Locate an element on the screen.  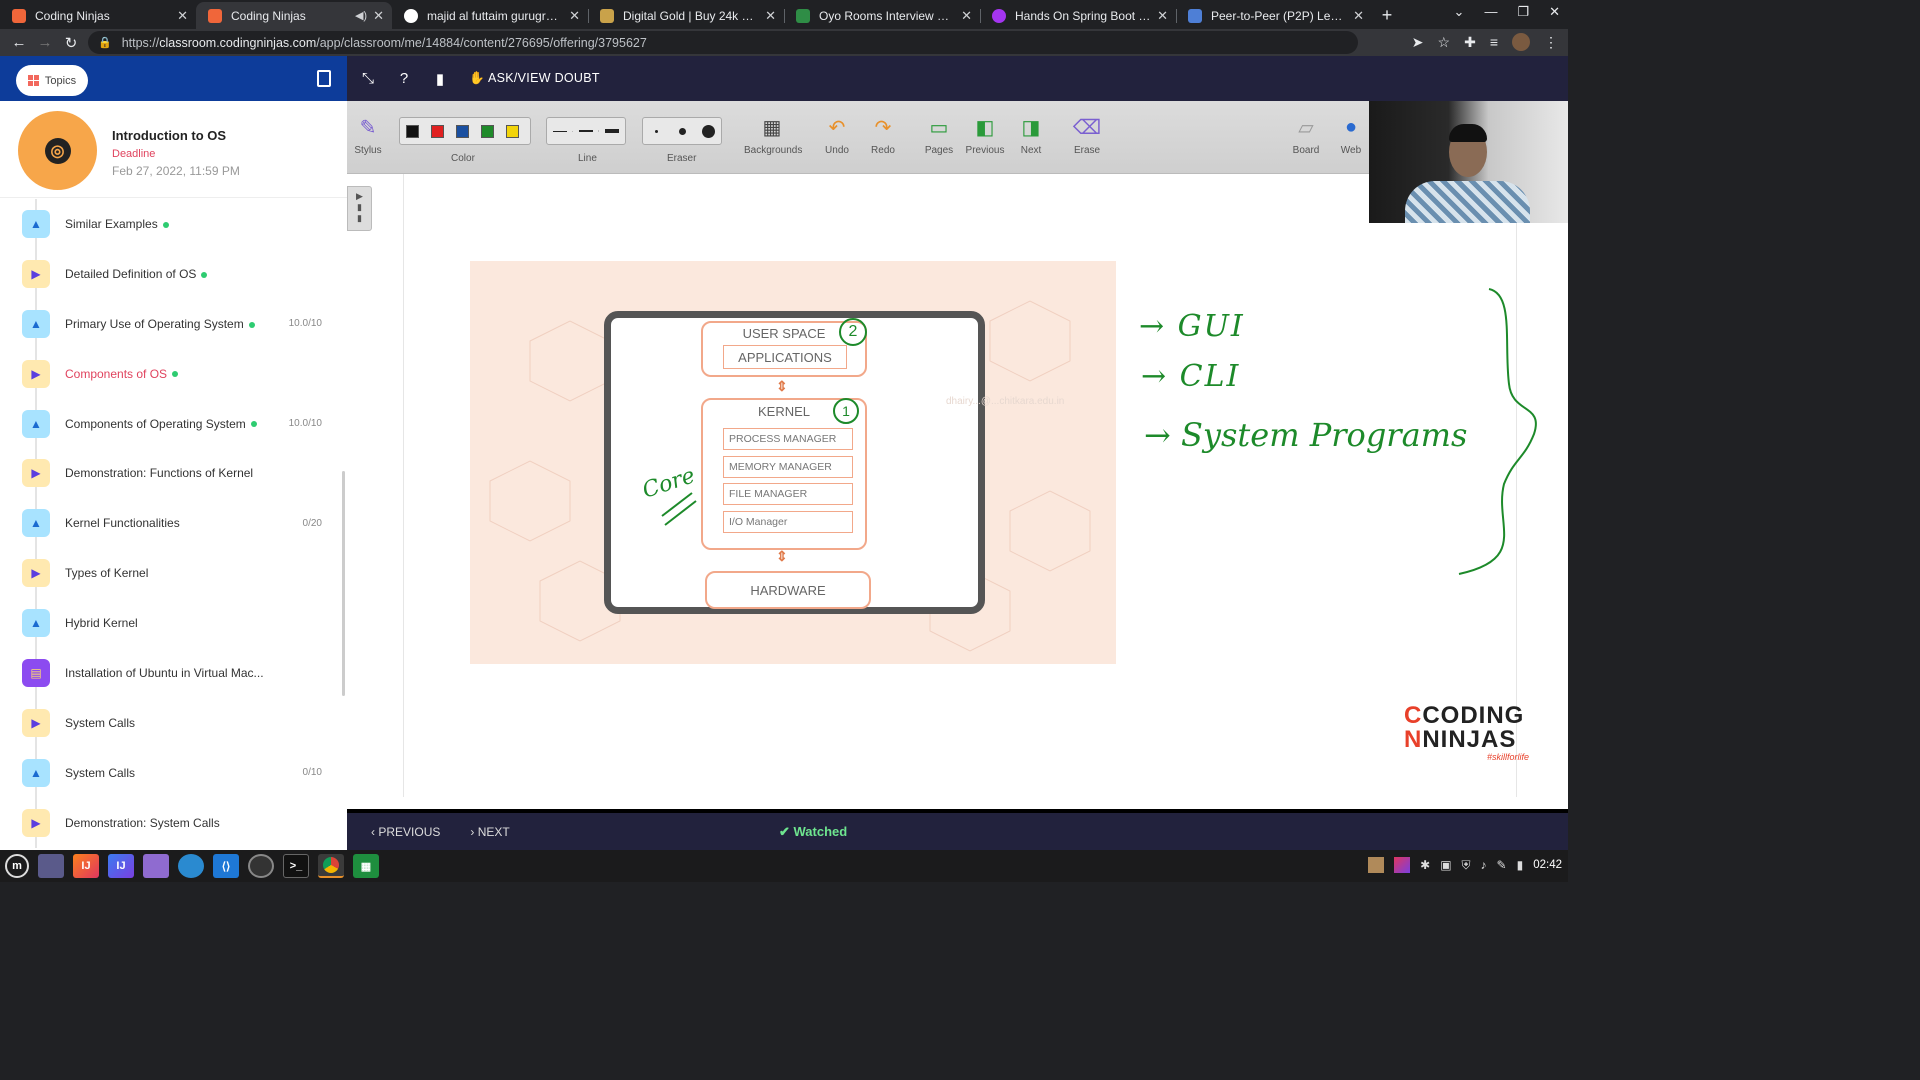
lesson-item: ▲ System Calls 0/10 is located at coordinates (173, 772).